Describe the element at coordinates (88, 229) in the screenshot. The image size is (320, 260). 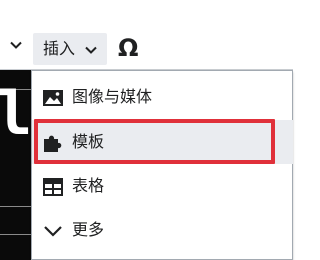
I see `menu-item-label: 更多` at that location.